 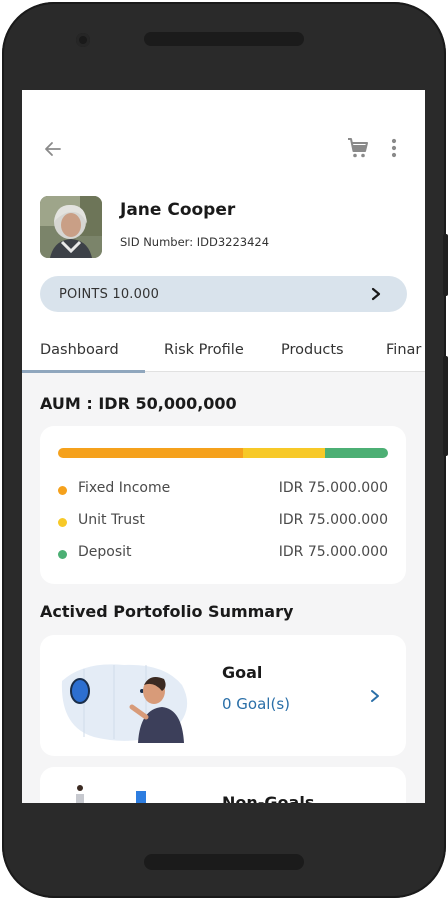 I want to click on legend-label: Fixed Income, so click(x=124, y=488).